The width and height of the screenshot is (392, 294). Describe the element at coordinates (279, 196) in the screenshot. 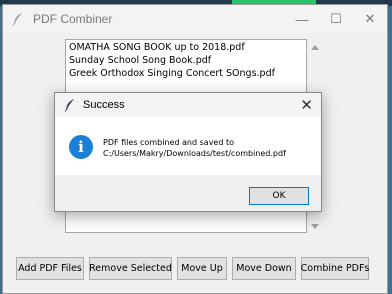

I see `ok-button: OK` at that location.